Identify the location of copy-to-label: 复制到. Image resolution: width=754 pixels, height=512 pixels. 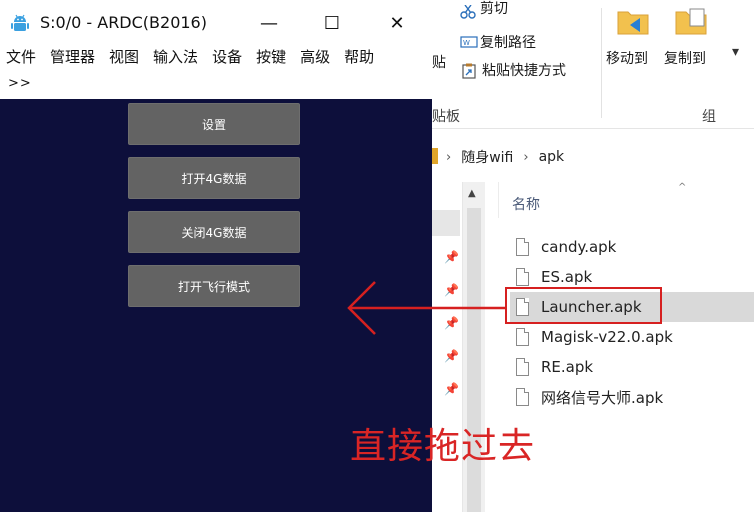
(685, 59).